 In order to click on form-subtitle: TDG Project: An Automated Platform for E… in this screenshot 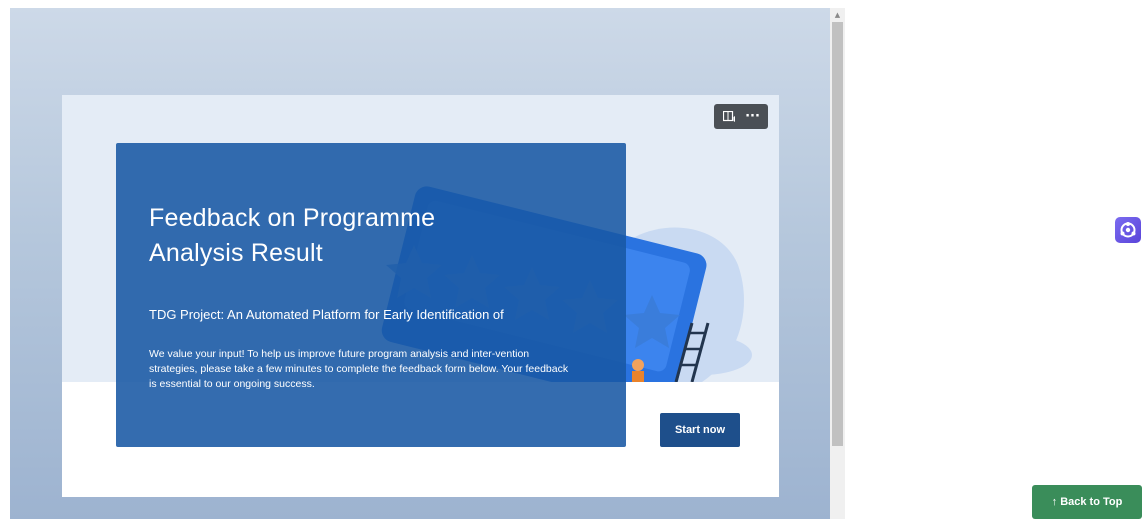, I will do `click(326, 314)`.